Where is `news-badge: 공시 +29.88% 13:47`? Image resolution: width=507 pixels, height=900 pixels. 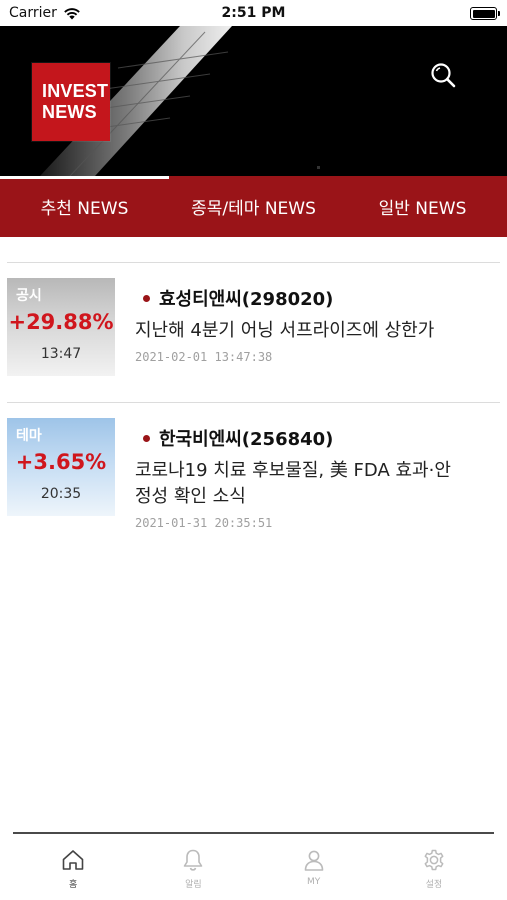
news-badge: 공시 +29.88% 13:47 is located at coordinates (61, 327).